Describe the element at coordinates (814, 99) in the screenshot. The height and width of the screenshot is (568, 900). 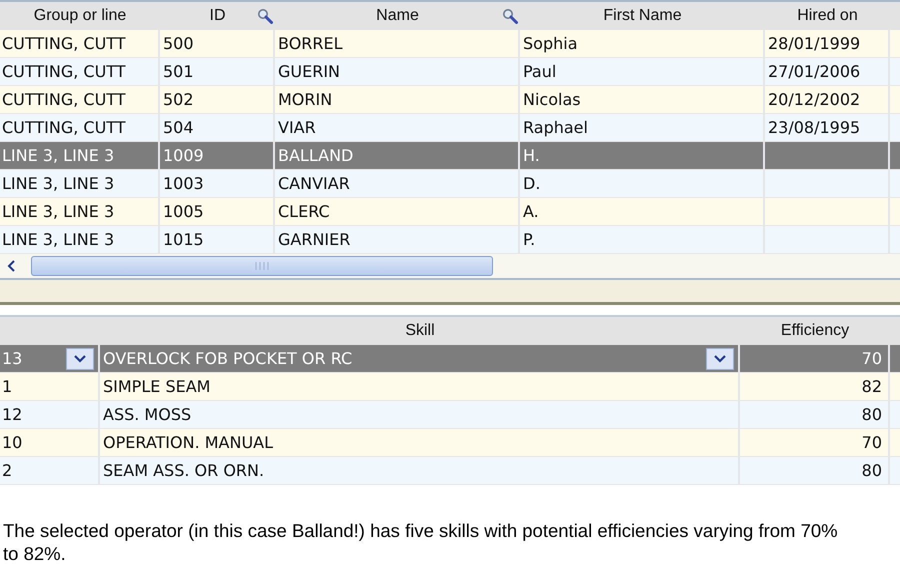
I see `table-cell: 20/12/2002` at that location.